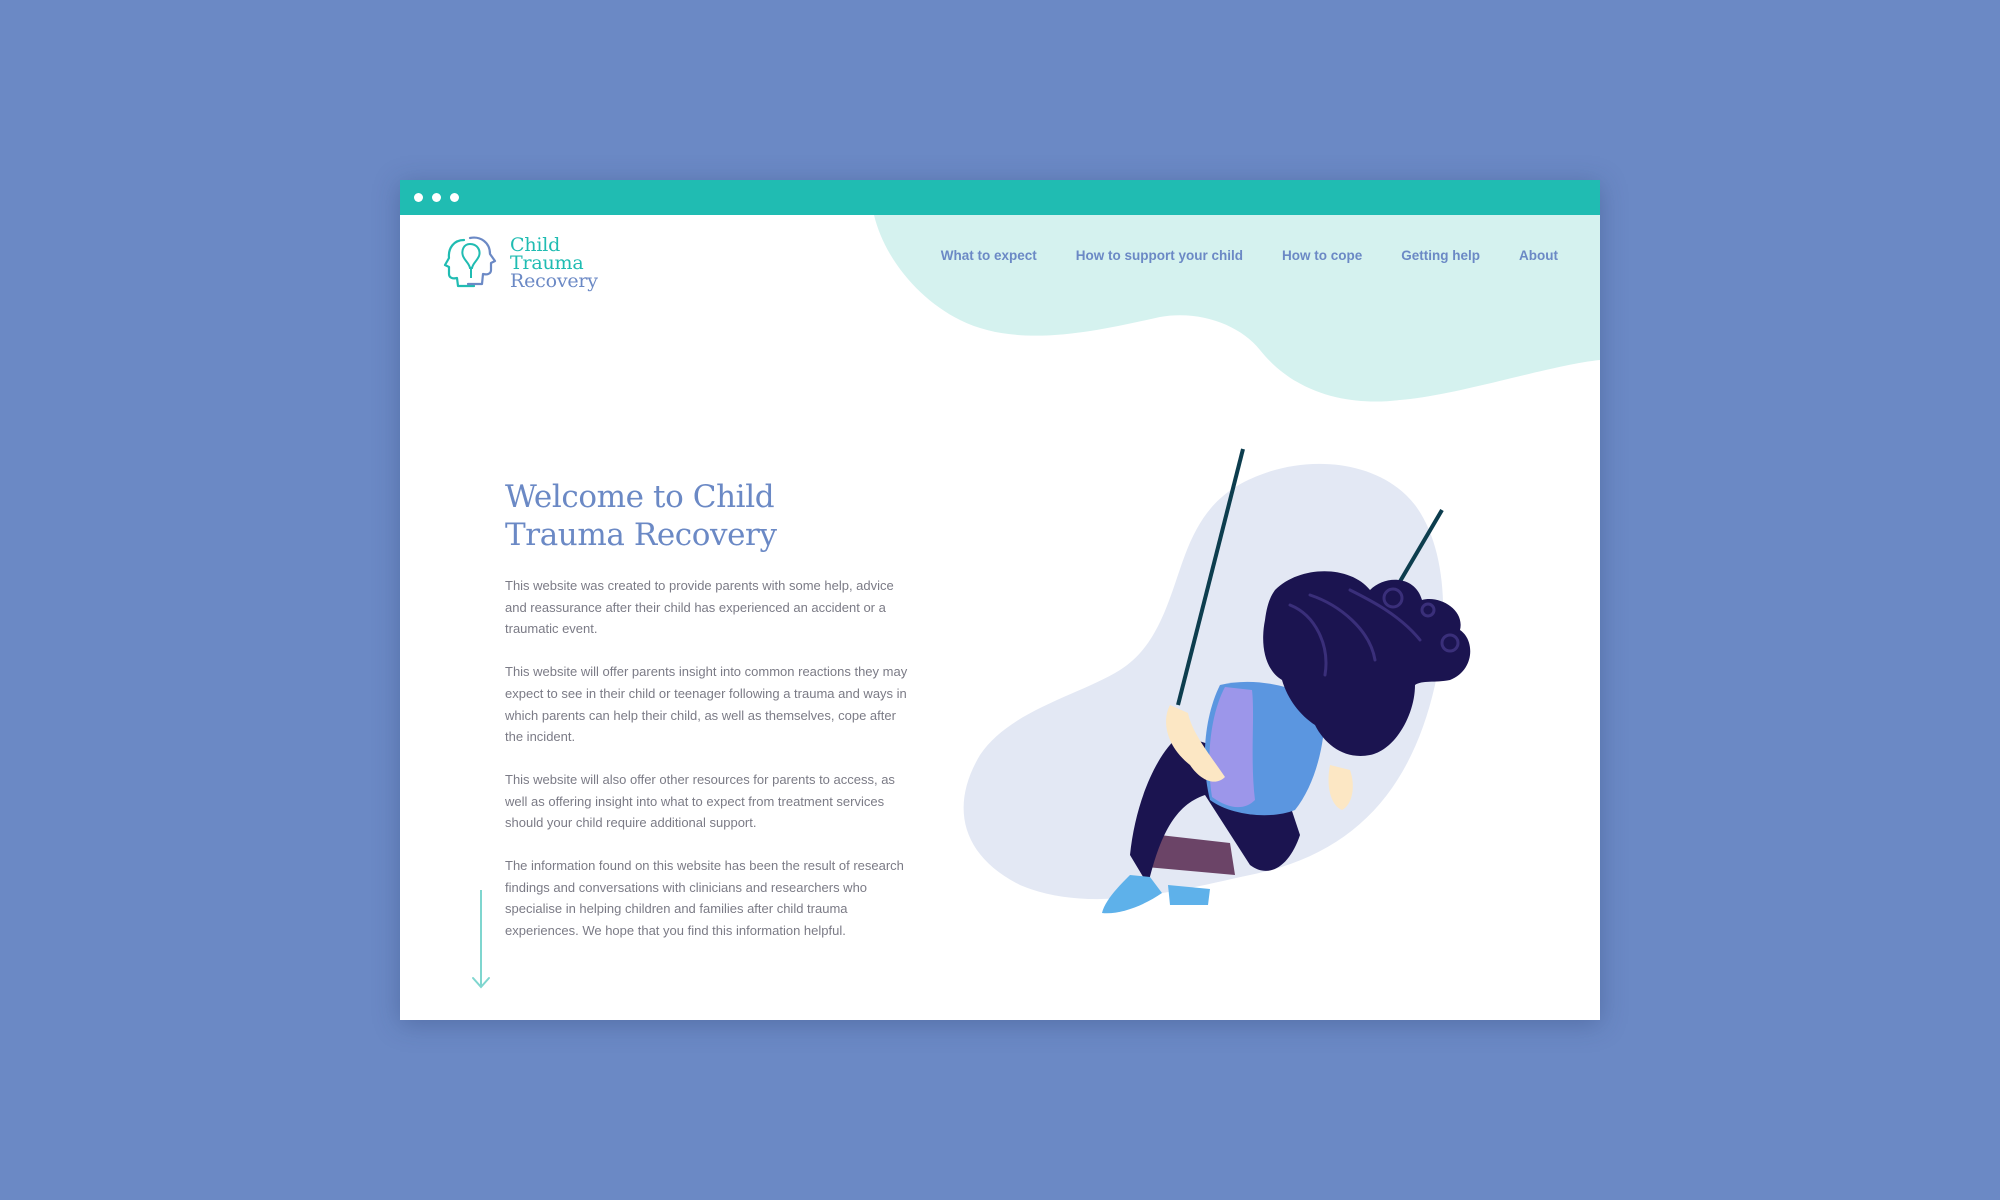  I want to click on logo-wordmark: Child Trauma Recovery, so click(554, 264).